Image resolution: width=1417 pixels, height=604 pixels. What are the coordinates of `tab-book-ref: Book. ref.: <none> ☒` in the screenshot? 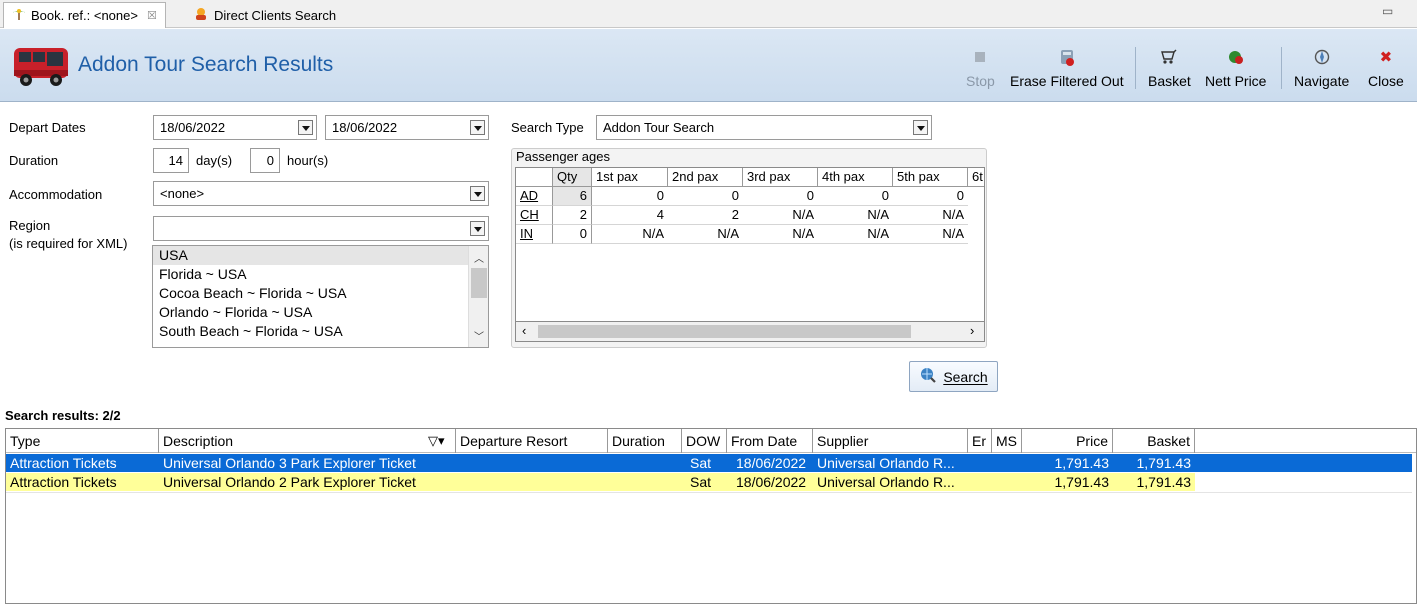 It's located at (84, 15).